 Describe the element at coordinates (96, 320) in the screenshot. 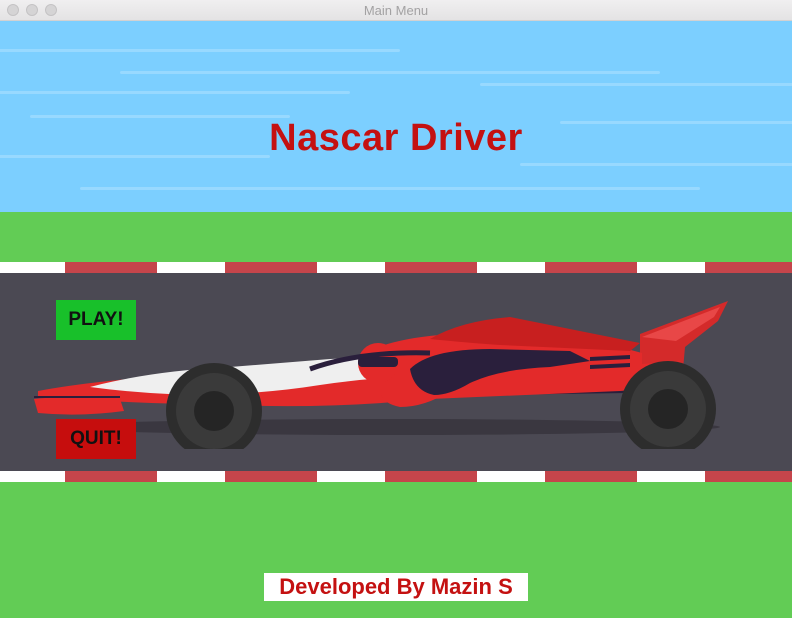

I see `play-button: PLAY!` at that location.